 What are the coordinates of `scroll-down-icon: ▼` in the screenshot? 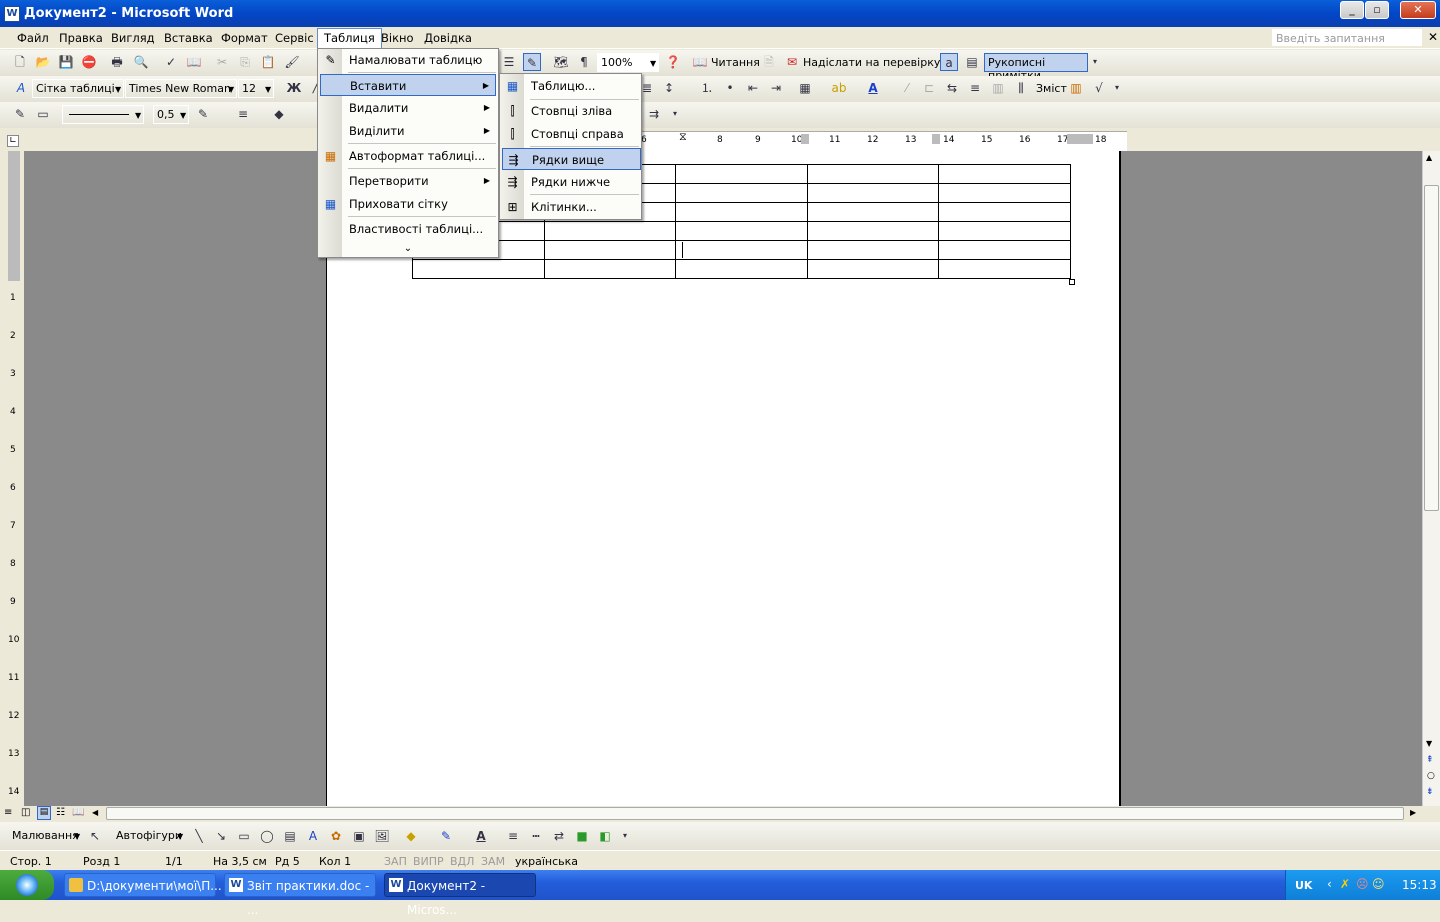 It's located at (1429, 743).